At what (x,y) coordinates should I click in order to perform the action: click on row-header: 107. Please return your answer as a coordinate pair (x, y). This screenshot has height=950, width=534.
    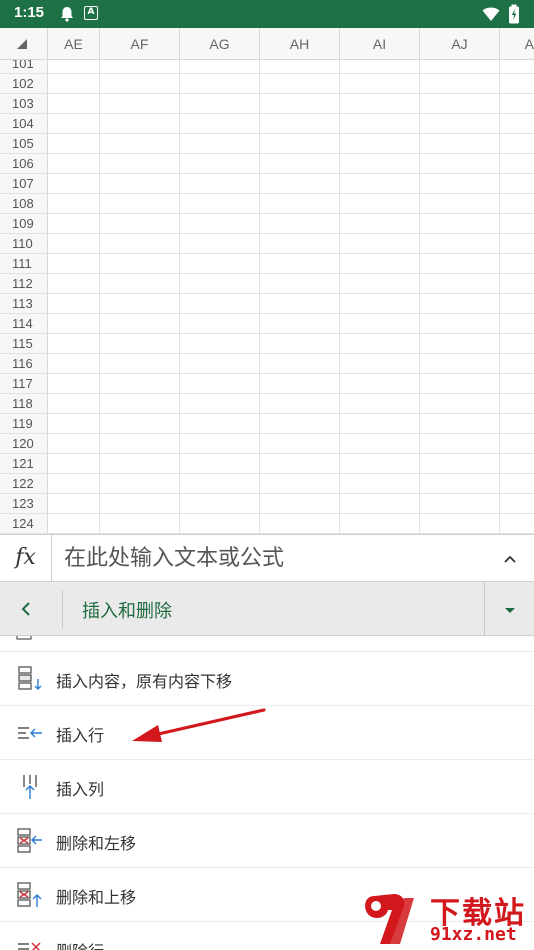
    Looking at the image, I should click on (24, 184).